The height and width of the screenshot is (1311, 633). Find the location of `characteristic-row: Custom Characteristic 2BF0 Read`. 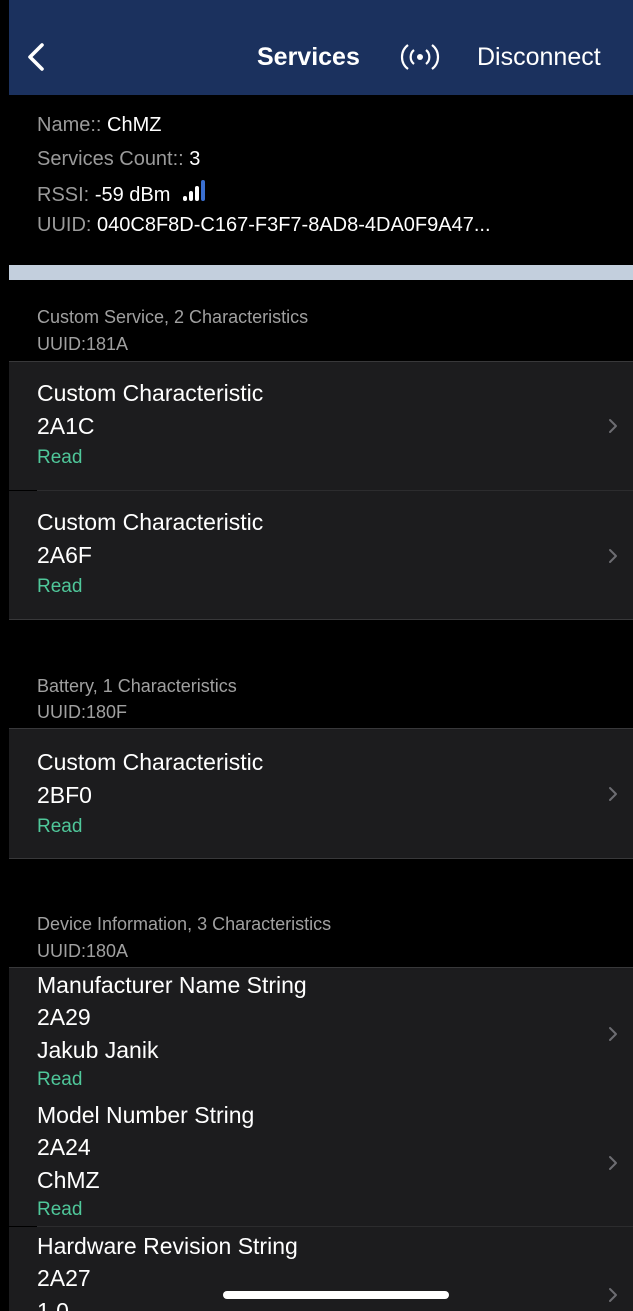

characteristic-row: Custom Characteristic 2BF0 Read is located at coordinates (321, 793).